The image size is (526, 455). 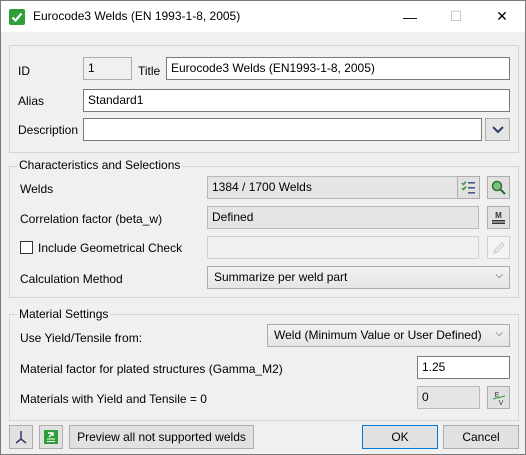 I want to click on pencil-icon, so click(x=498, y=247).